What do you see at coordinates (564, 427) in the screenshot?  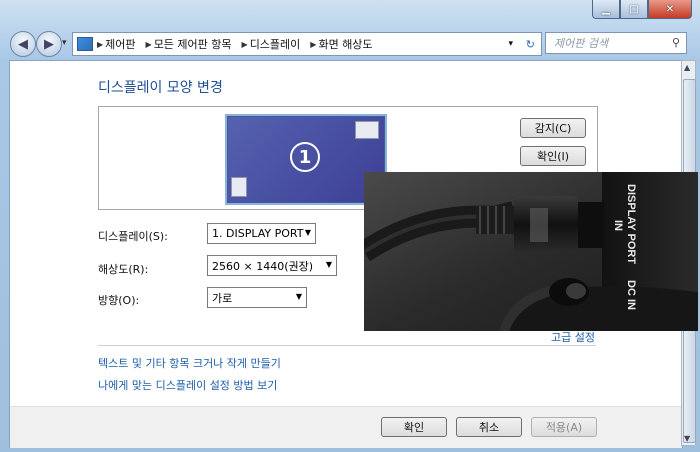 I see `apply-button: 적용(A)` at bounding box center [564, 427].